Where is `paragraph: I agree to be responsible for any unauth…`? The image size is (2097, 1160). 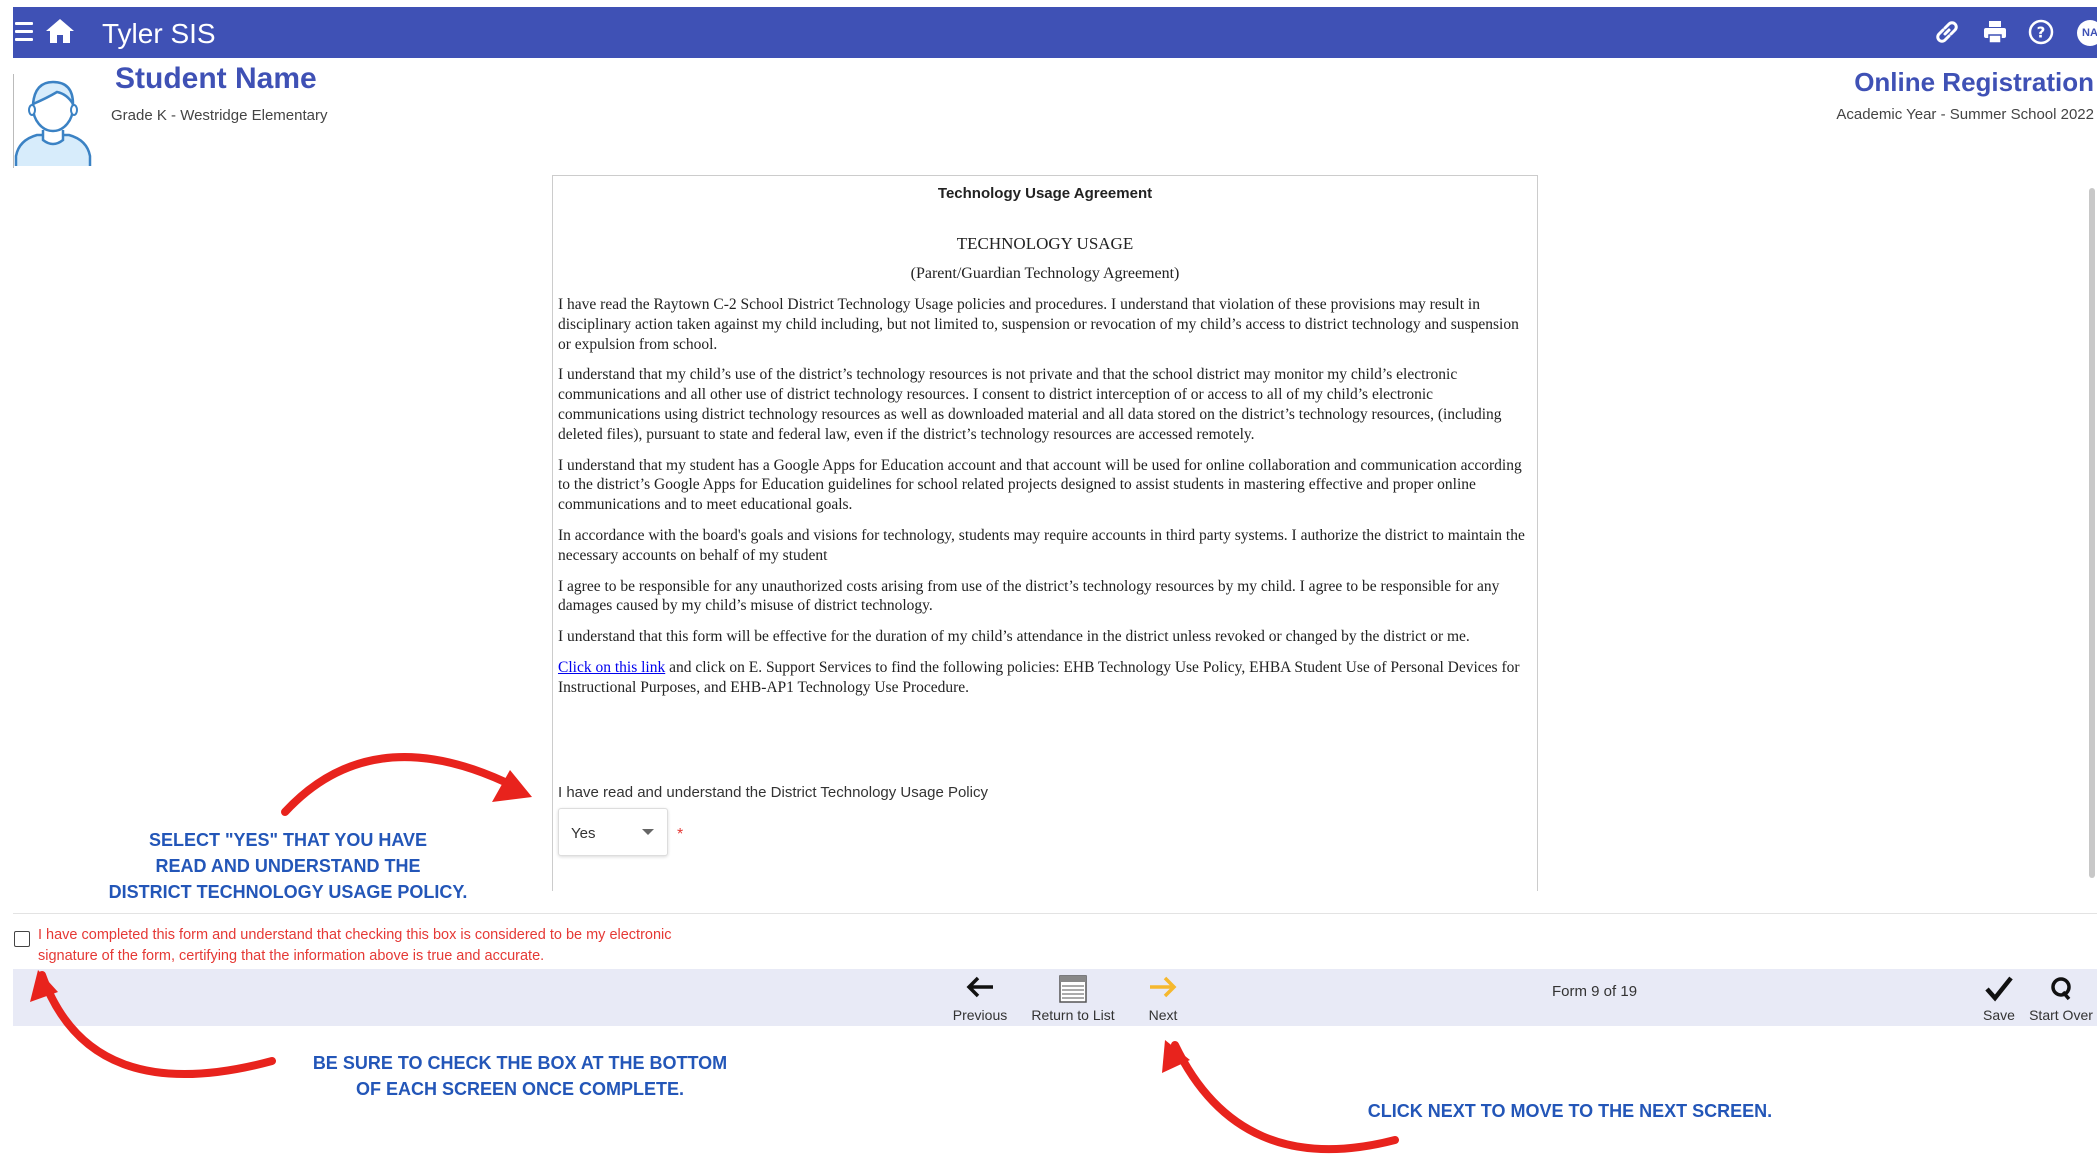 paragraph: I agree to be responsible for any unauth… is located at coordinates (1029, 596).